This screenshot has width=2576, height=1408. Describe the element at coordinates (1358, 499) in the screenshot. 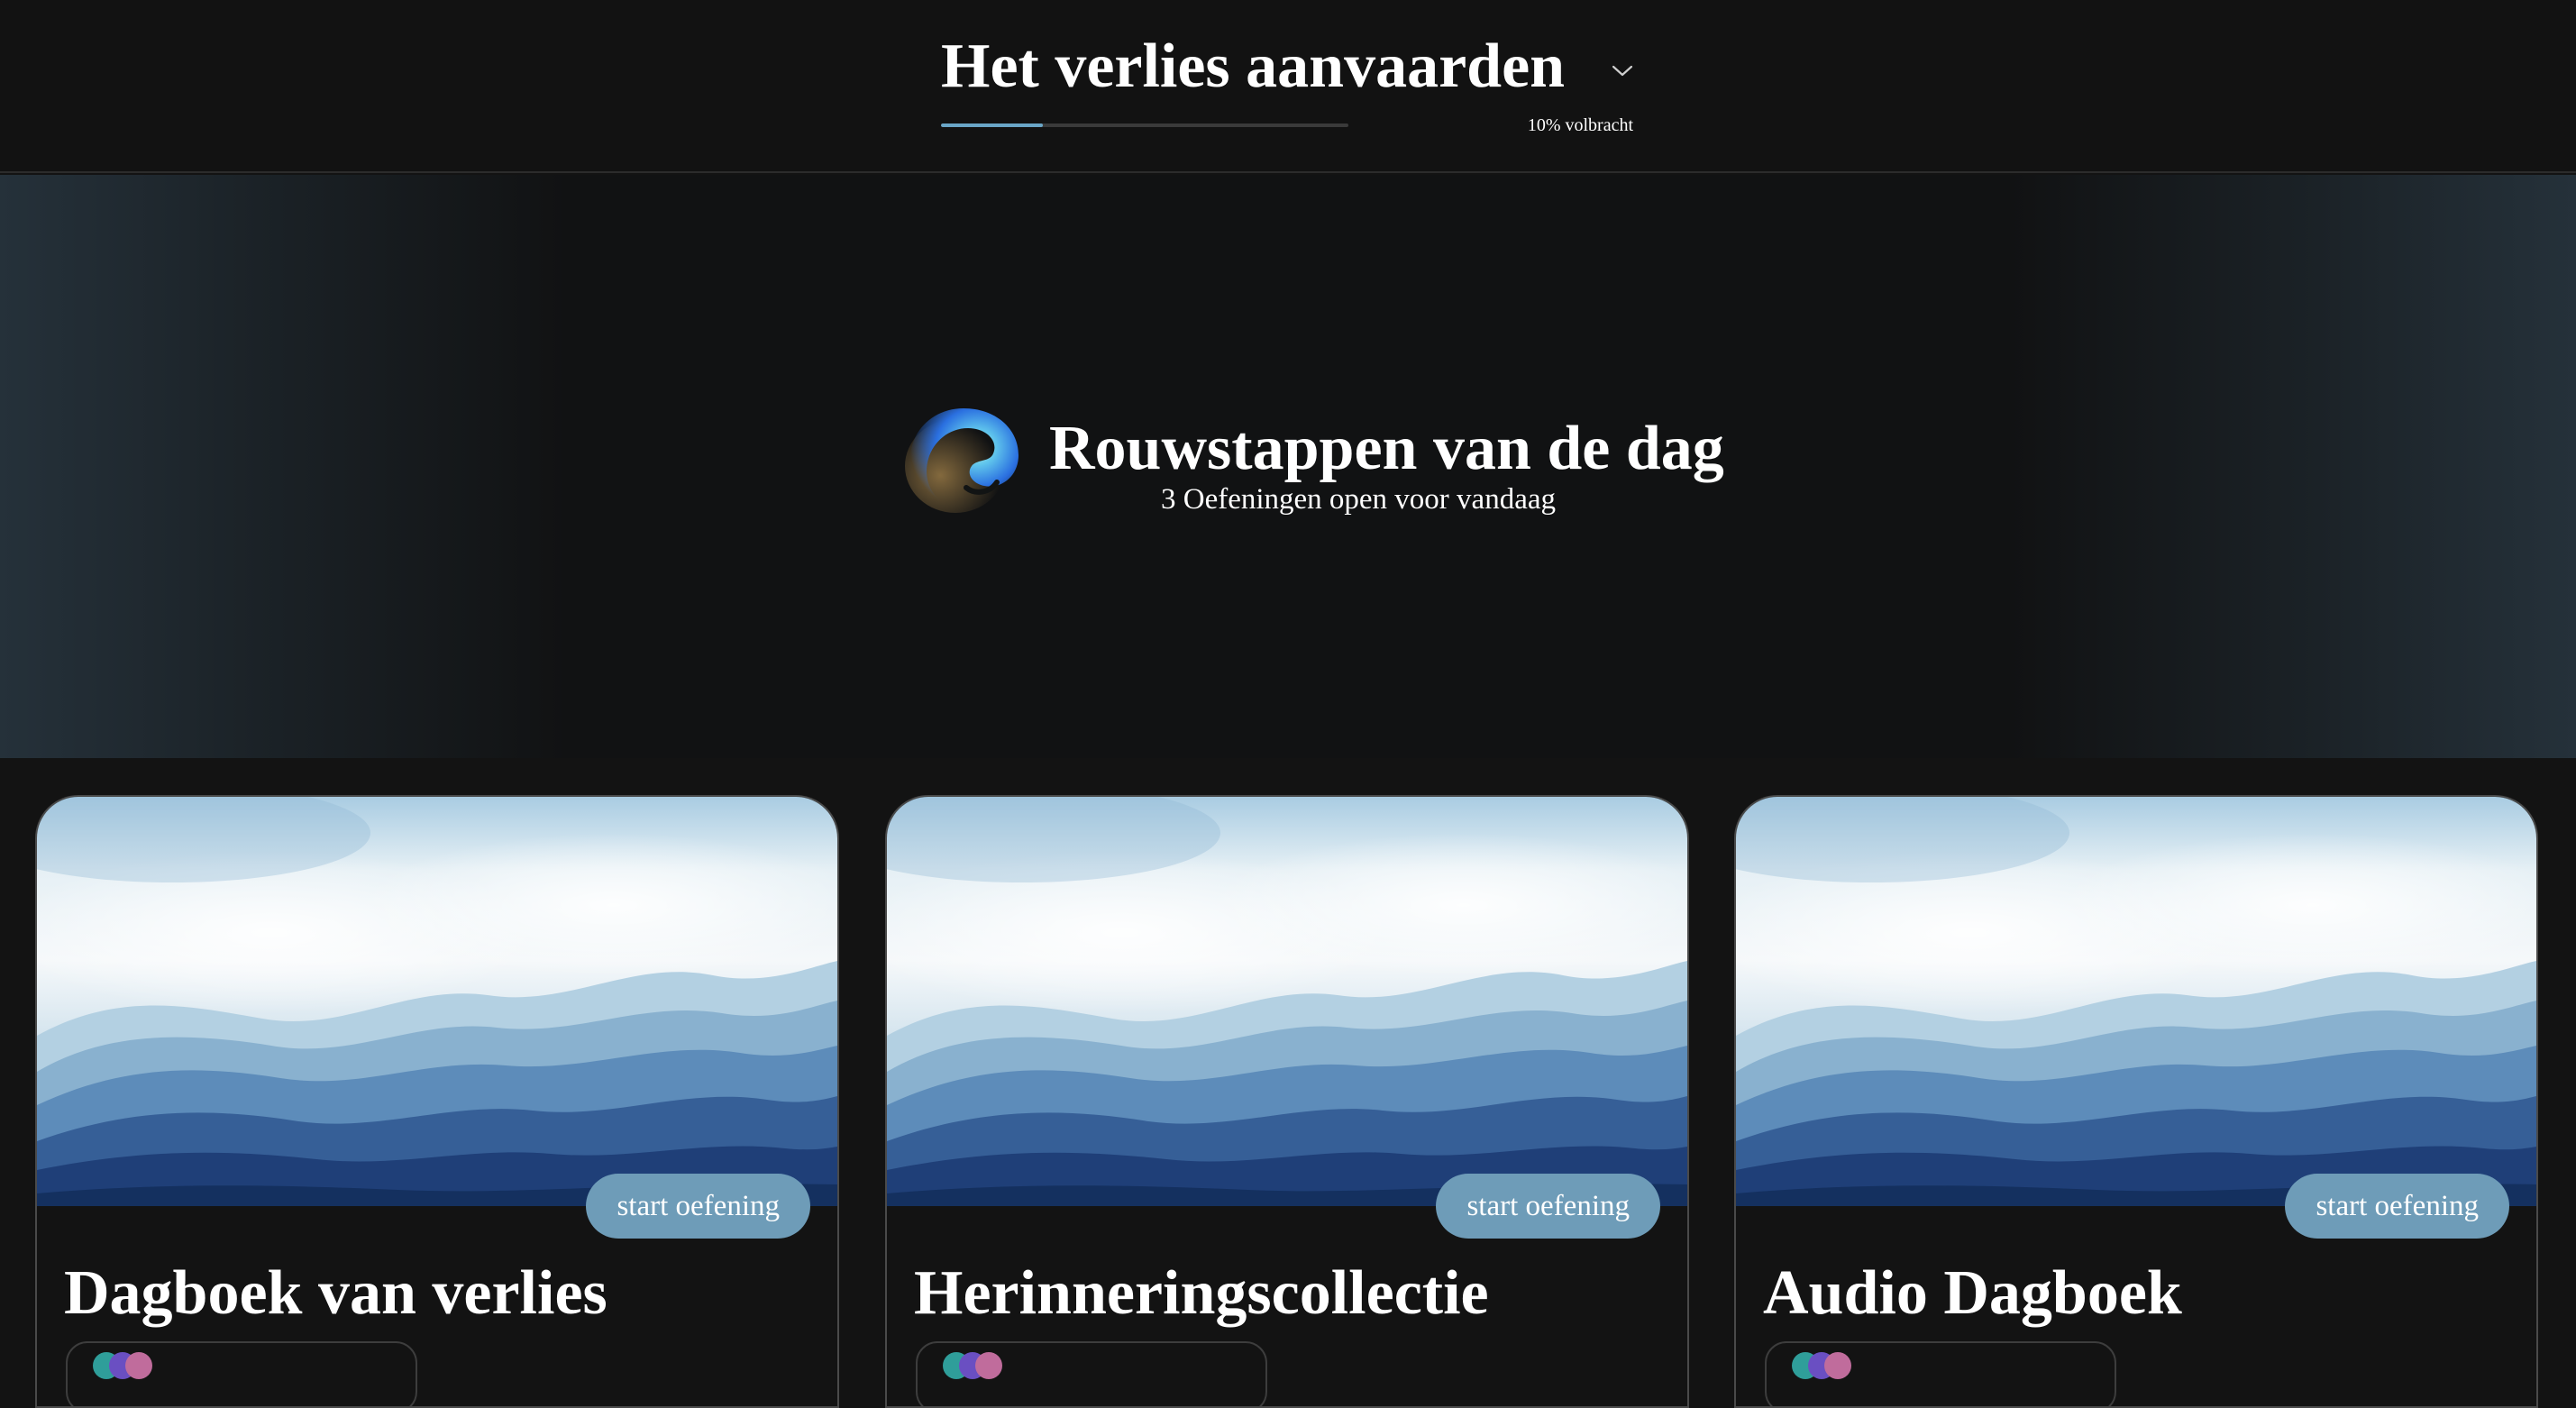

I see `hero-subtitle: 3 Oefeningen open voor vandaag` at that location.